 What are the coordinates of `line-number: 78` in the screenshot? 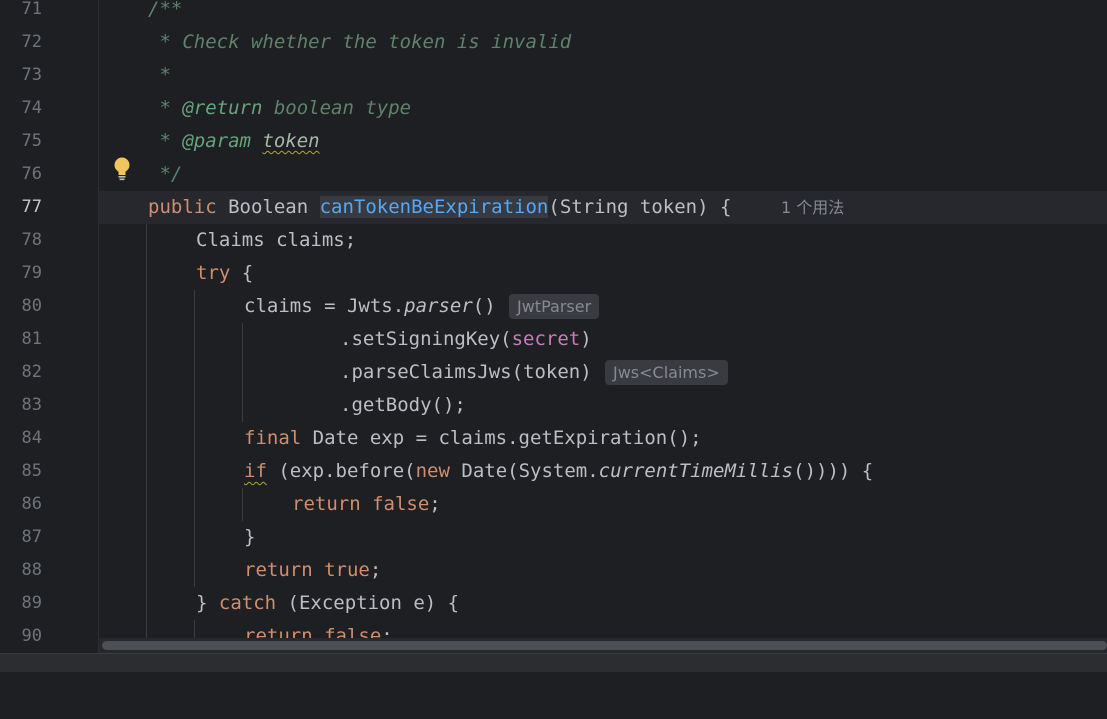 It's located at (31, 240).